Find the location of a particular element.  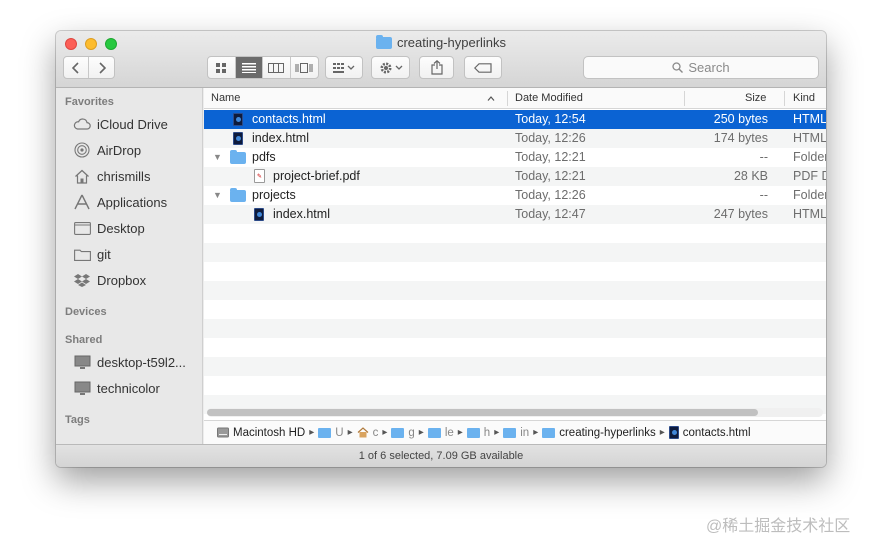

column-view-button is located at coordinates (277, 67).